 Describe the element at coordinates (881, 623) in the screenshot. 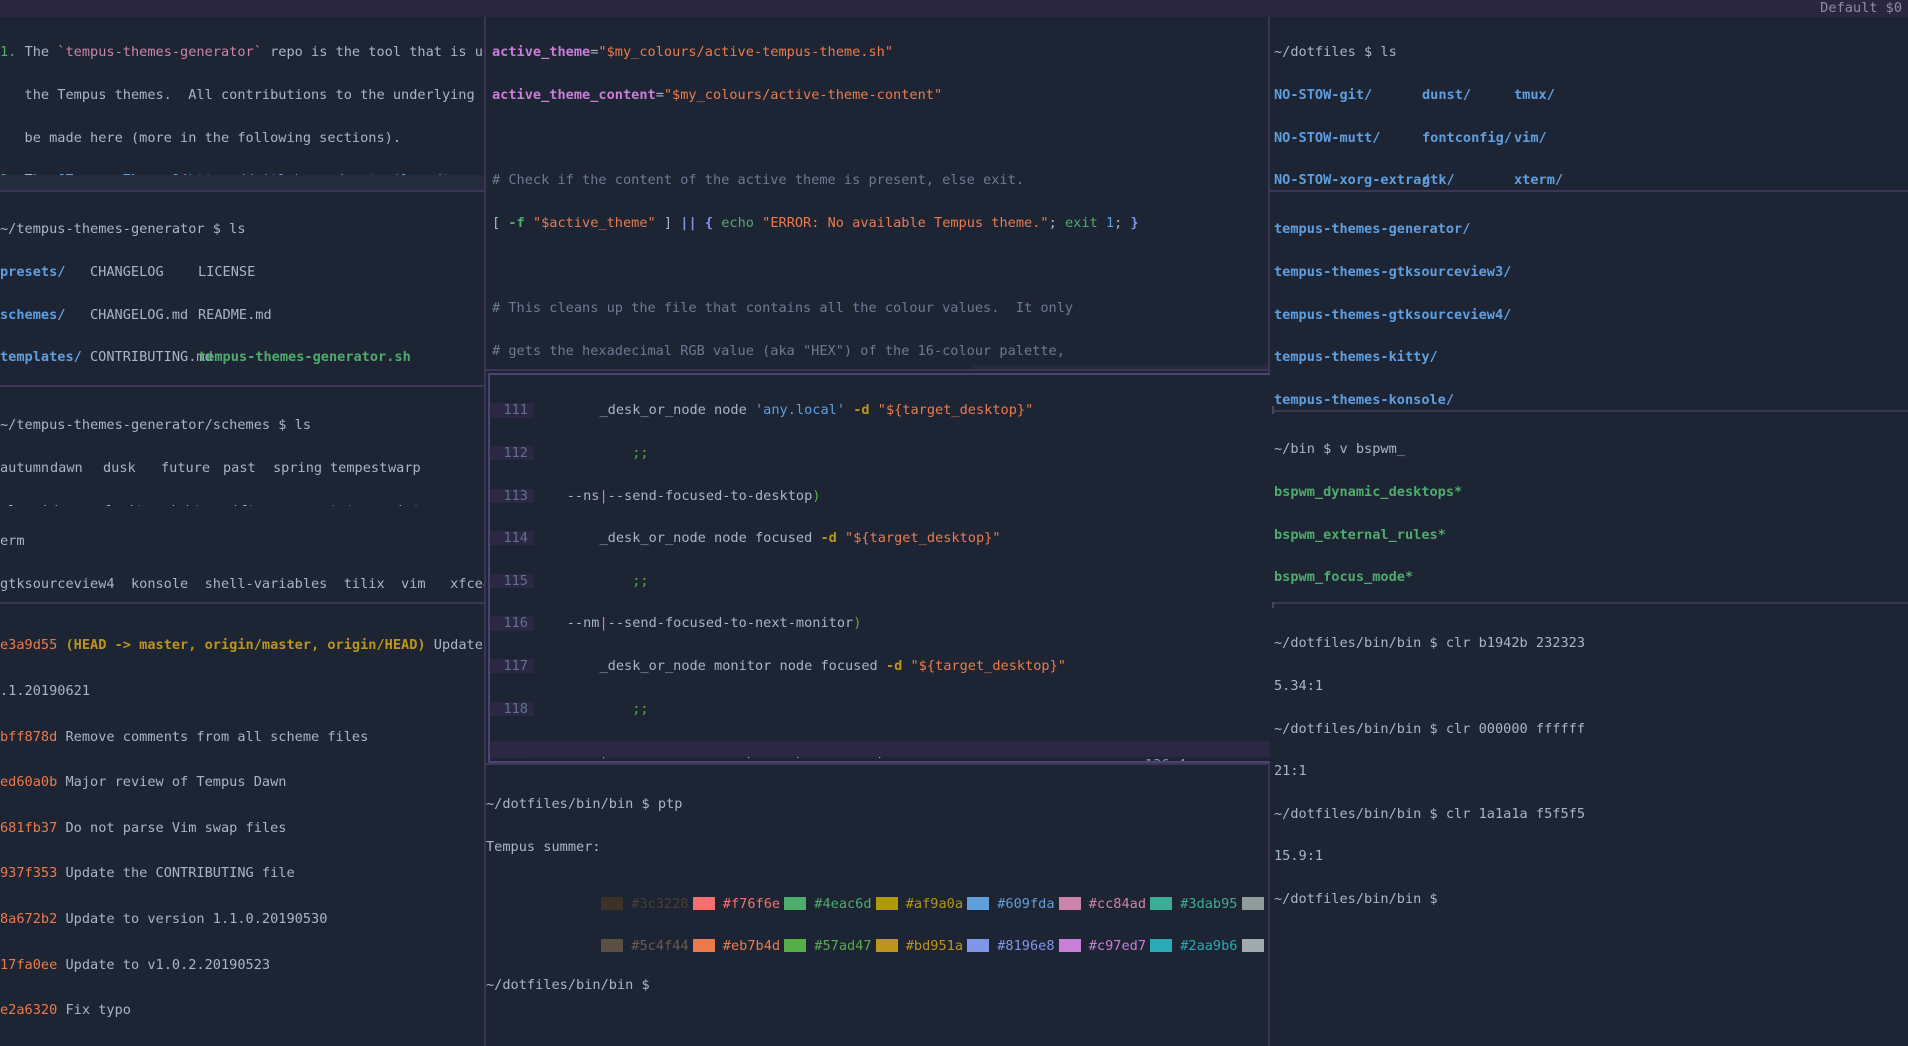

I see `code-line: 116 --nm|--send-focused-to-next-monitor)` at that location.